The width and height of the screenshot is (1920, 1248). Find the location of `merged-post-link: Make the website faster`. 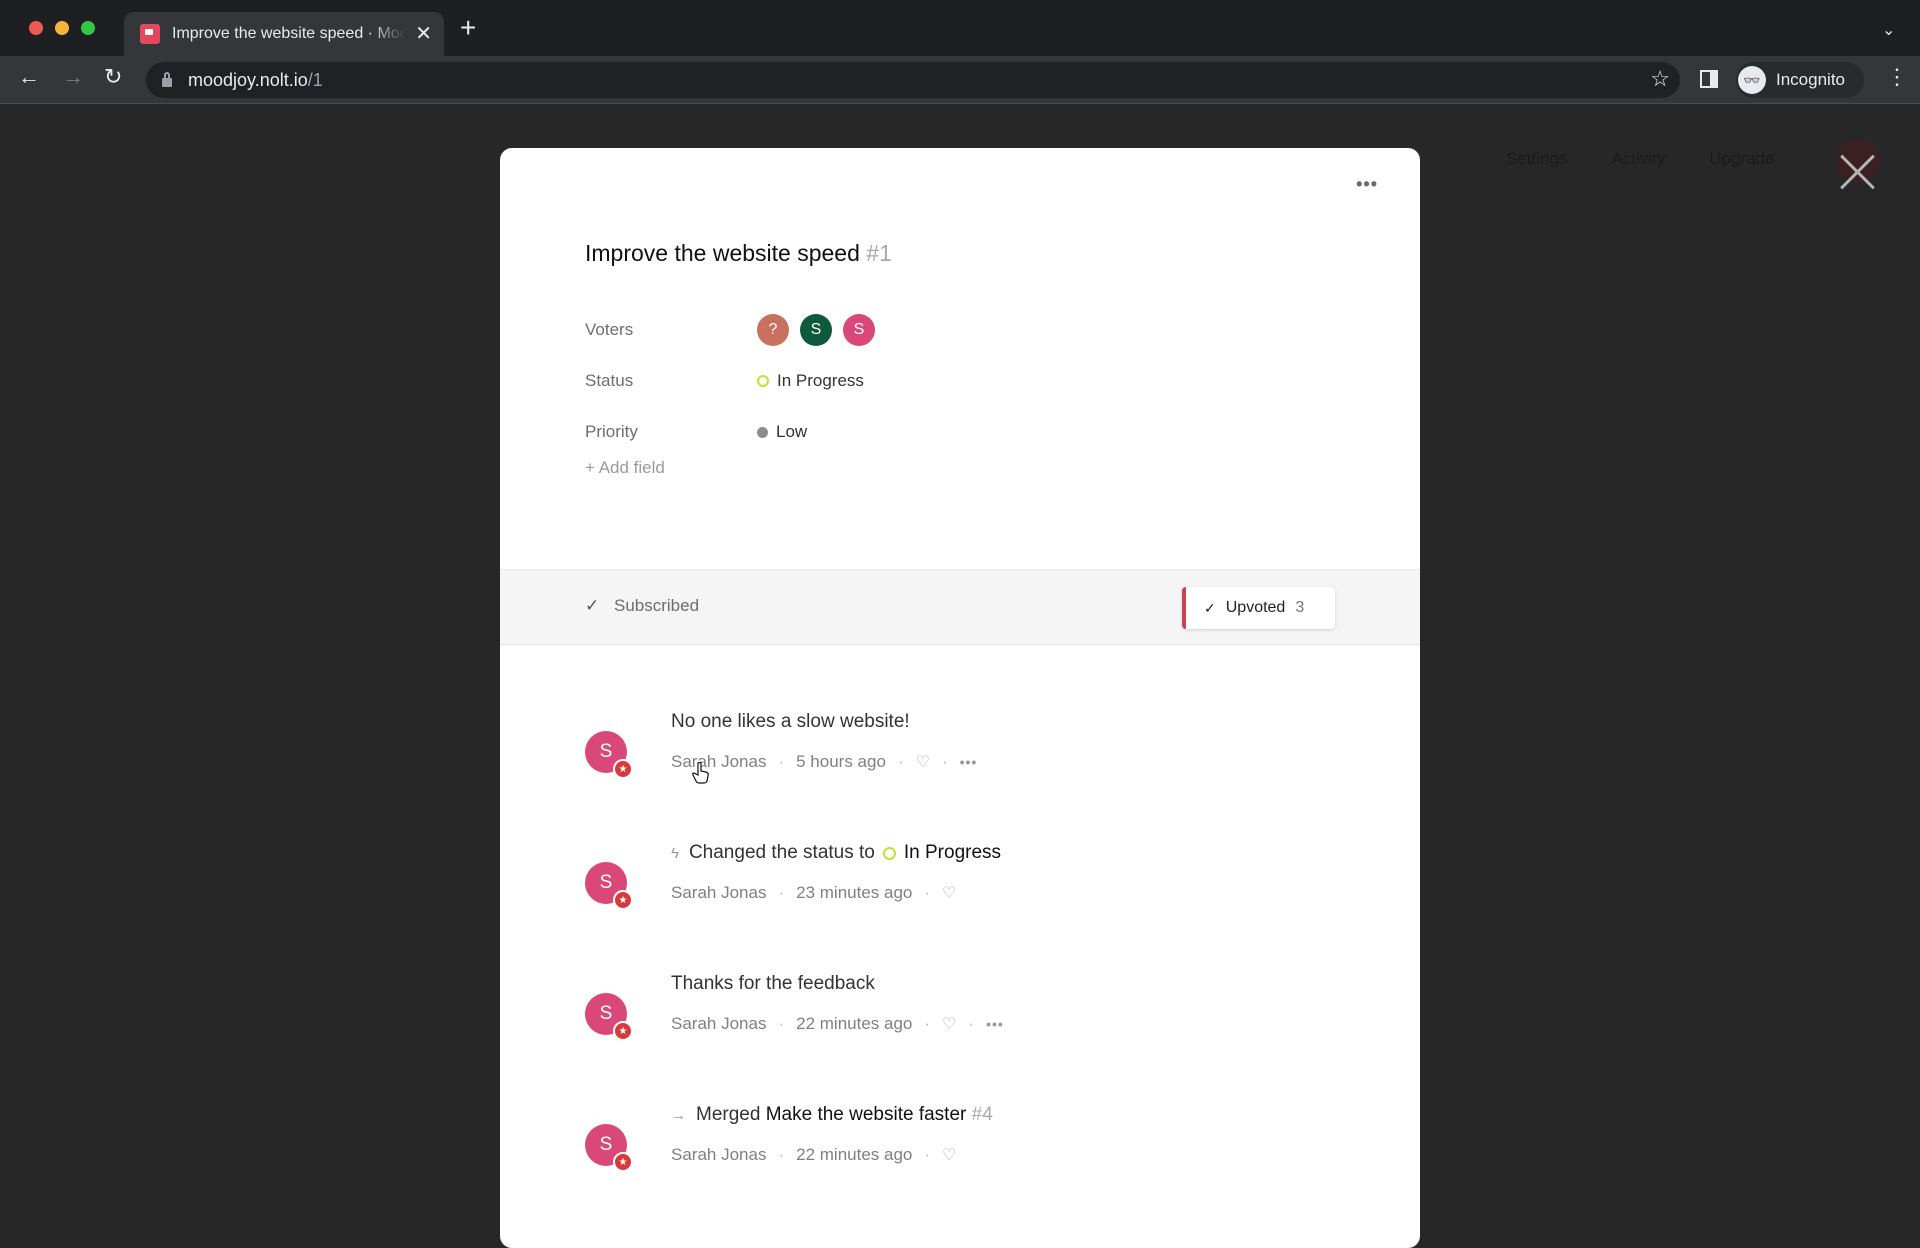

merged-post-link: Make the website faster is located at coordinates (866, 1115).